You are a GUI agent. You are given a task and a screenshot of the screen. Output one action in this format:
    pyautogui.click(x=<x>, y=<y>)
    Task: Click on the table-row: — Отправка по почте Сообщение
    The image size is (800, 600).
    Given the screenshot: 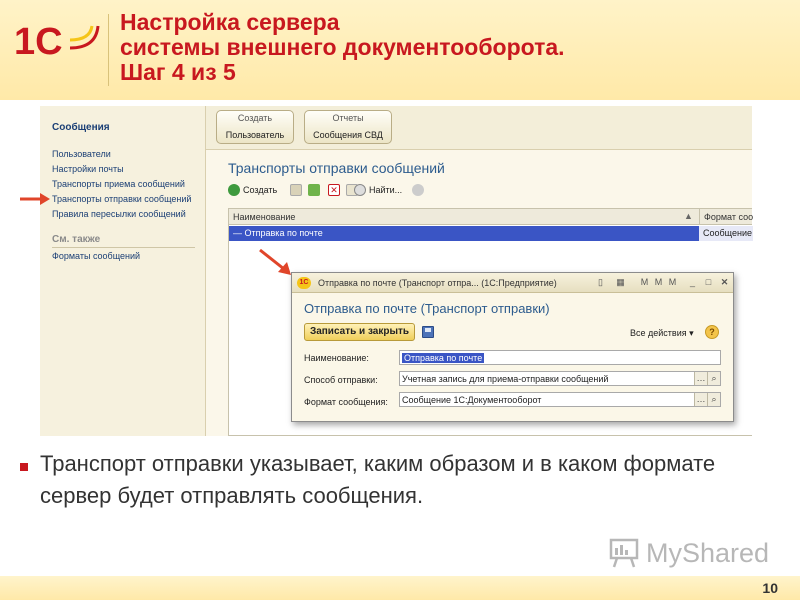 What is the action you would take?
    pyautogui.click(x=491, y=233)
    